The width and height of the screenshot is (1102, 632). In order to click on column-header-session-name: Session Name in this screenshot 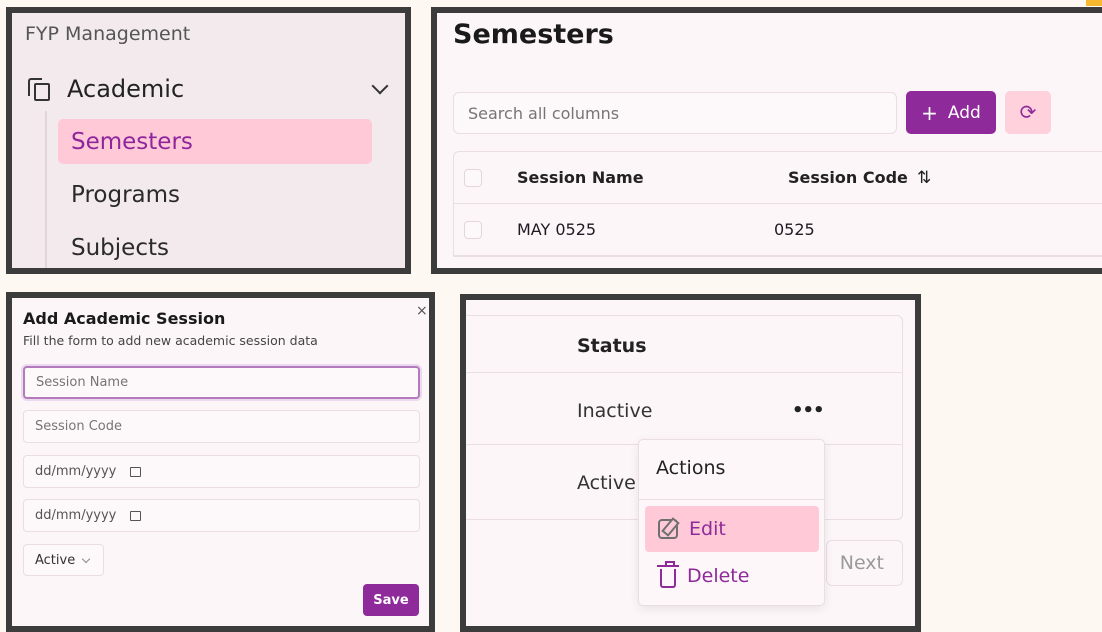, I will do `click(580, 177)`.